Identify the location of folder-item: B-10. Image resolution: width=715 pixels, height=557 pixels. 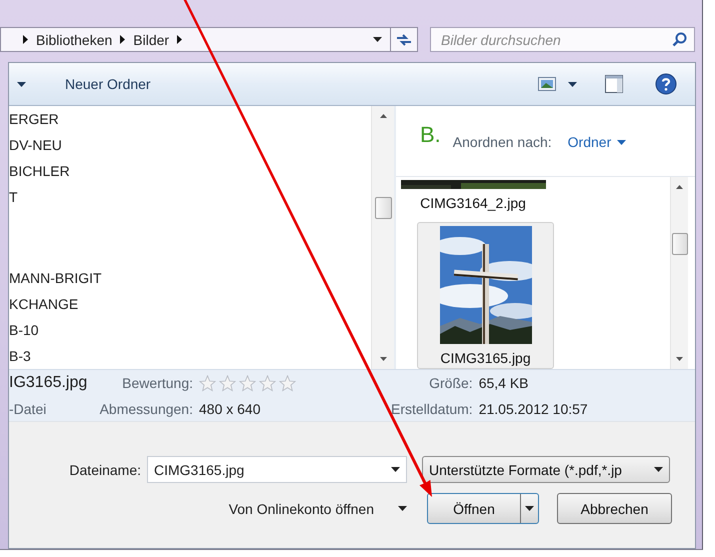
(24, 330).